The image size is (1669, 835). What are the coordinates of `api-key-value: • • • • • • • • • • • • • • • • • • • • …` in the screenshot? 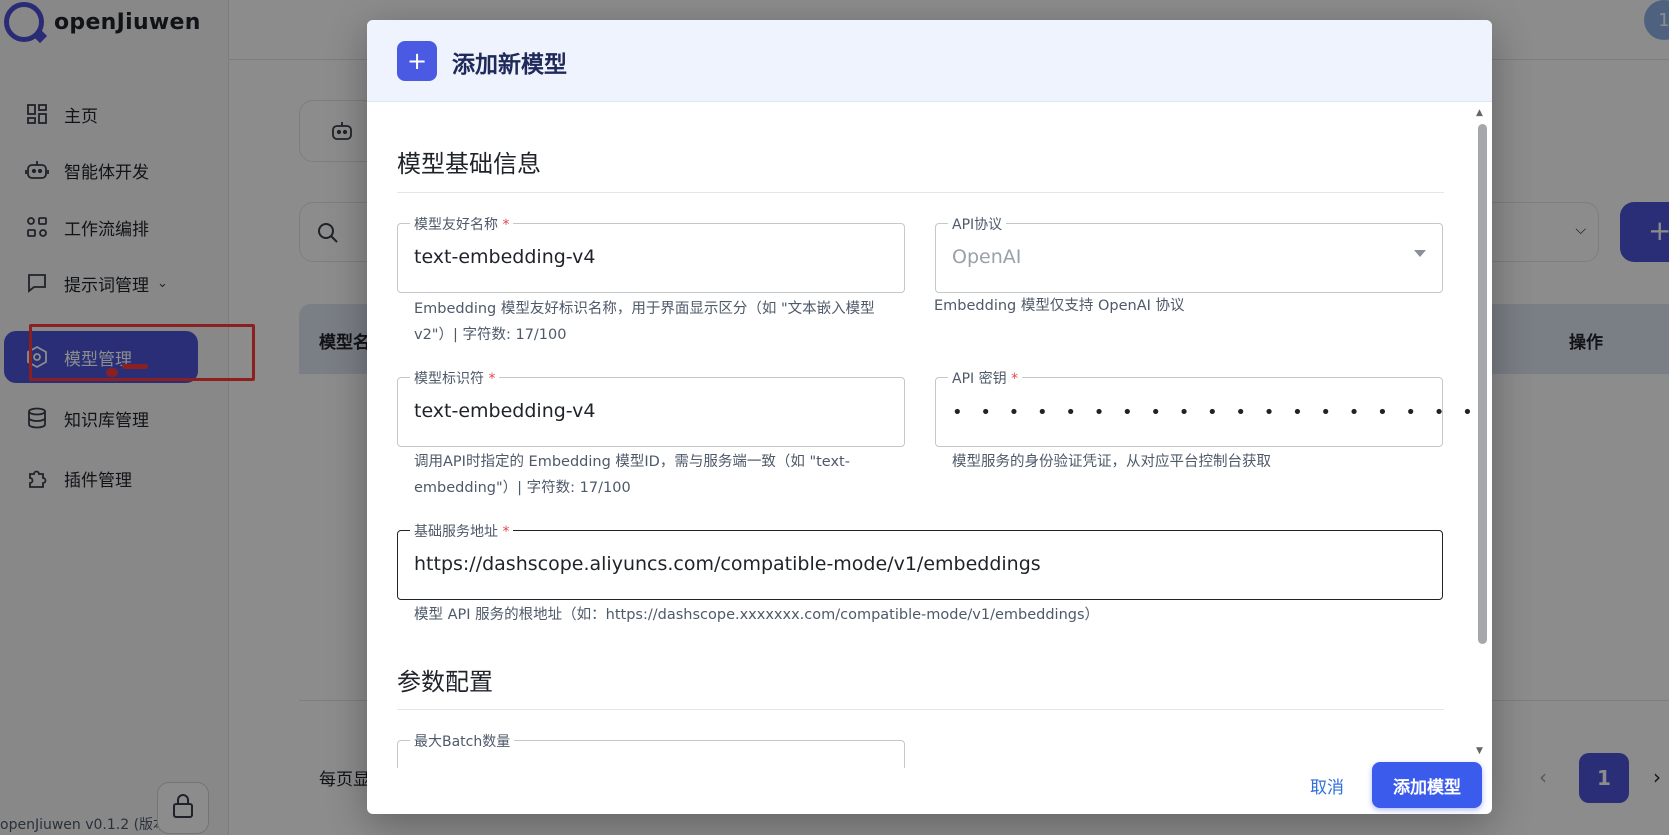 It's located at (1222, 412).